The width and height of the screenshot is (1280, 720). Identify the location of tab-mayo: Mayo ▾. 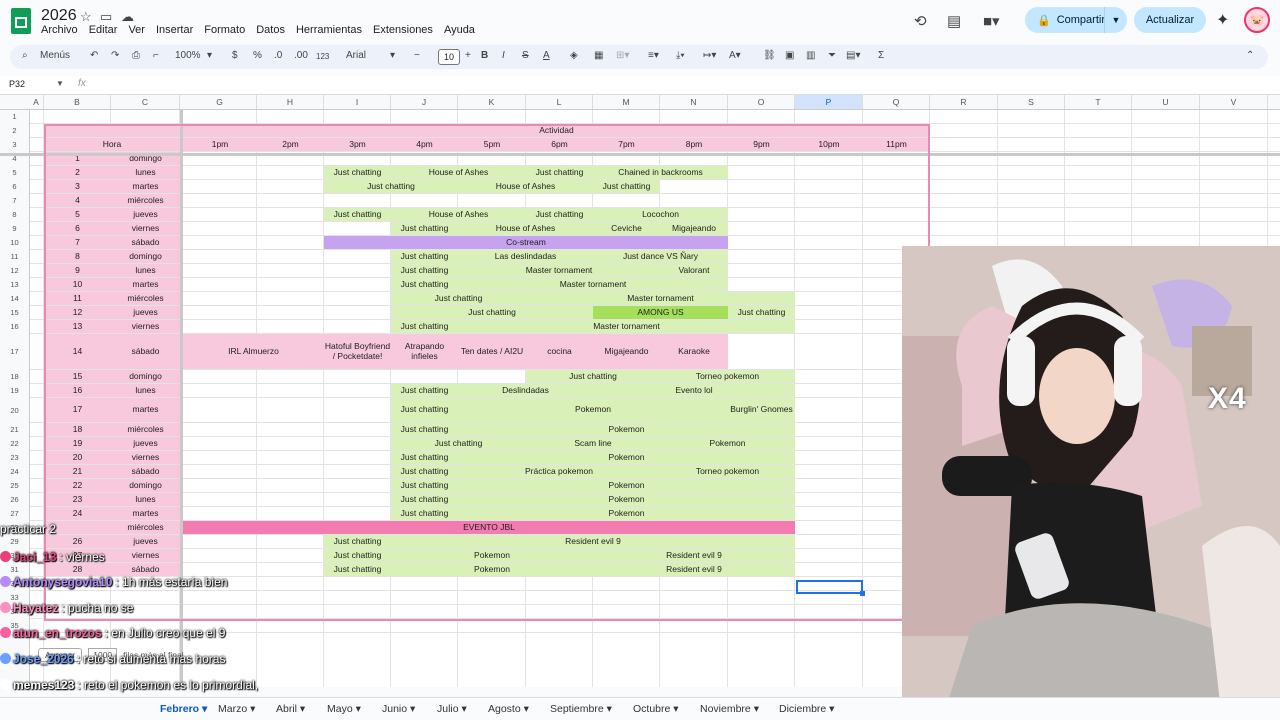
(344, 709).